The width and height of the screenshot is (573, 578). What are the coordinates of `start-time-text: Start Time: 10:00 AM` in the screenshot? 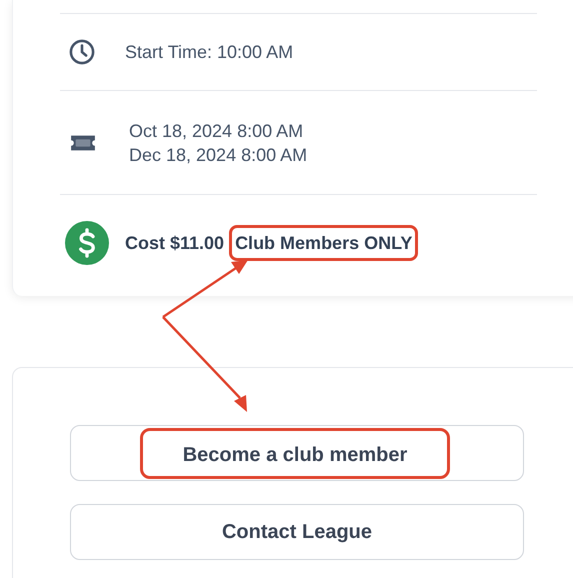 It's located at (209, 52).